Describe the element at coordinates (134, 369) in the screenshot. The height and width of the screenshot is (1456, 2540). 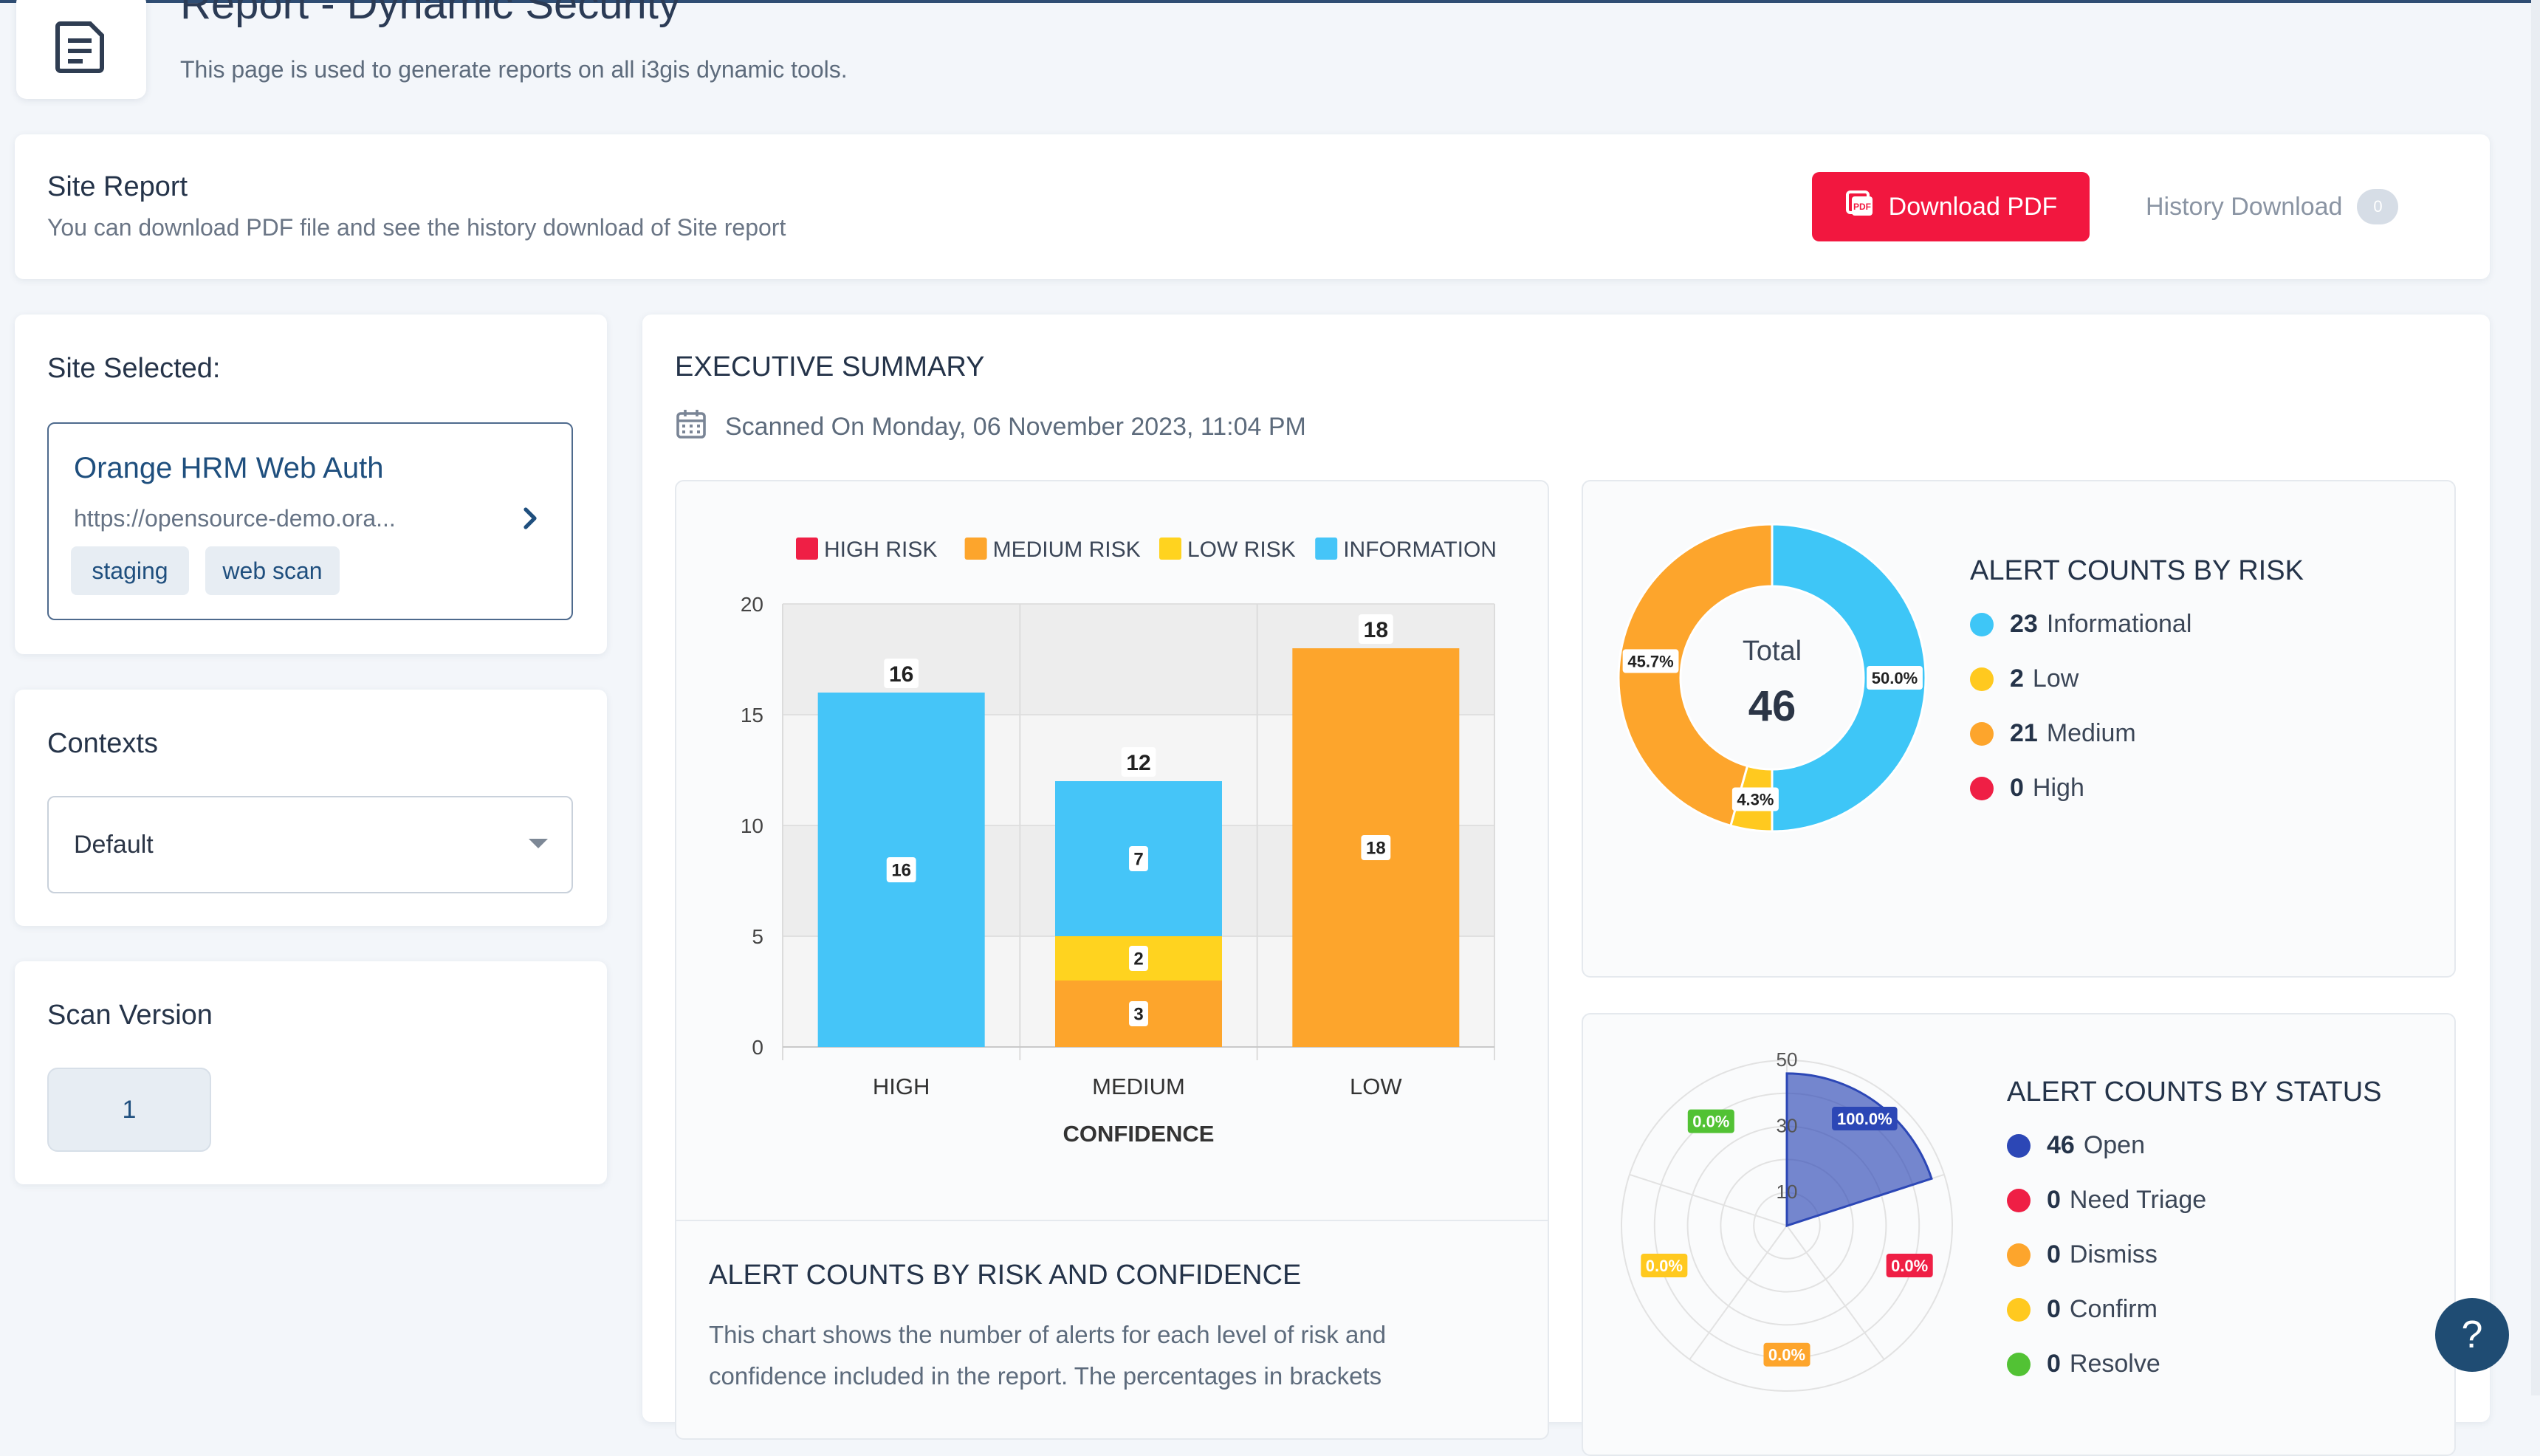
I see `site-selected-label: Site Selected:` at that location.